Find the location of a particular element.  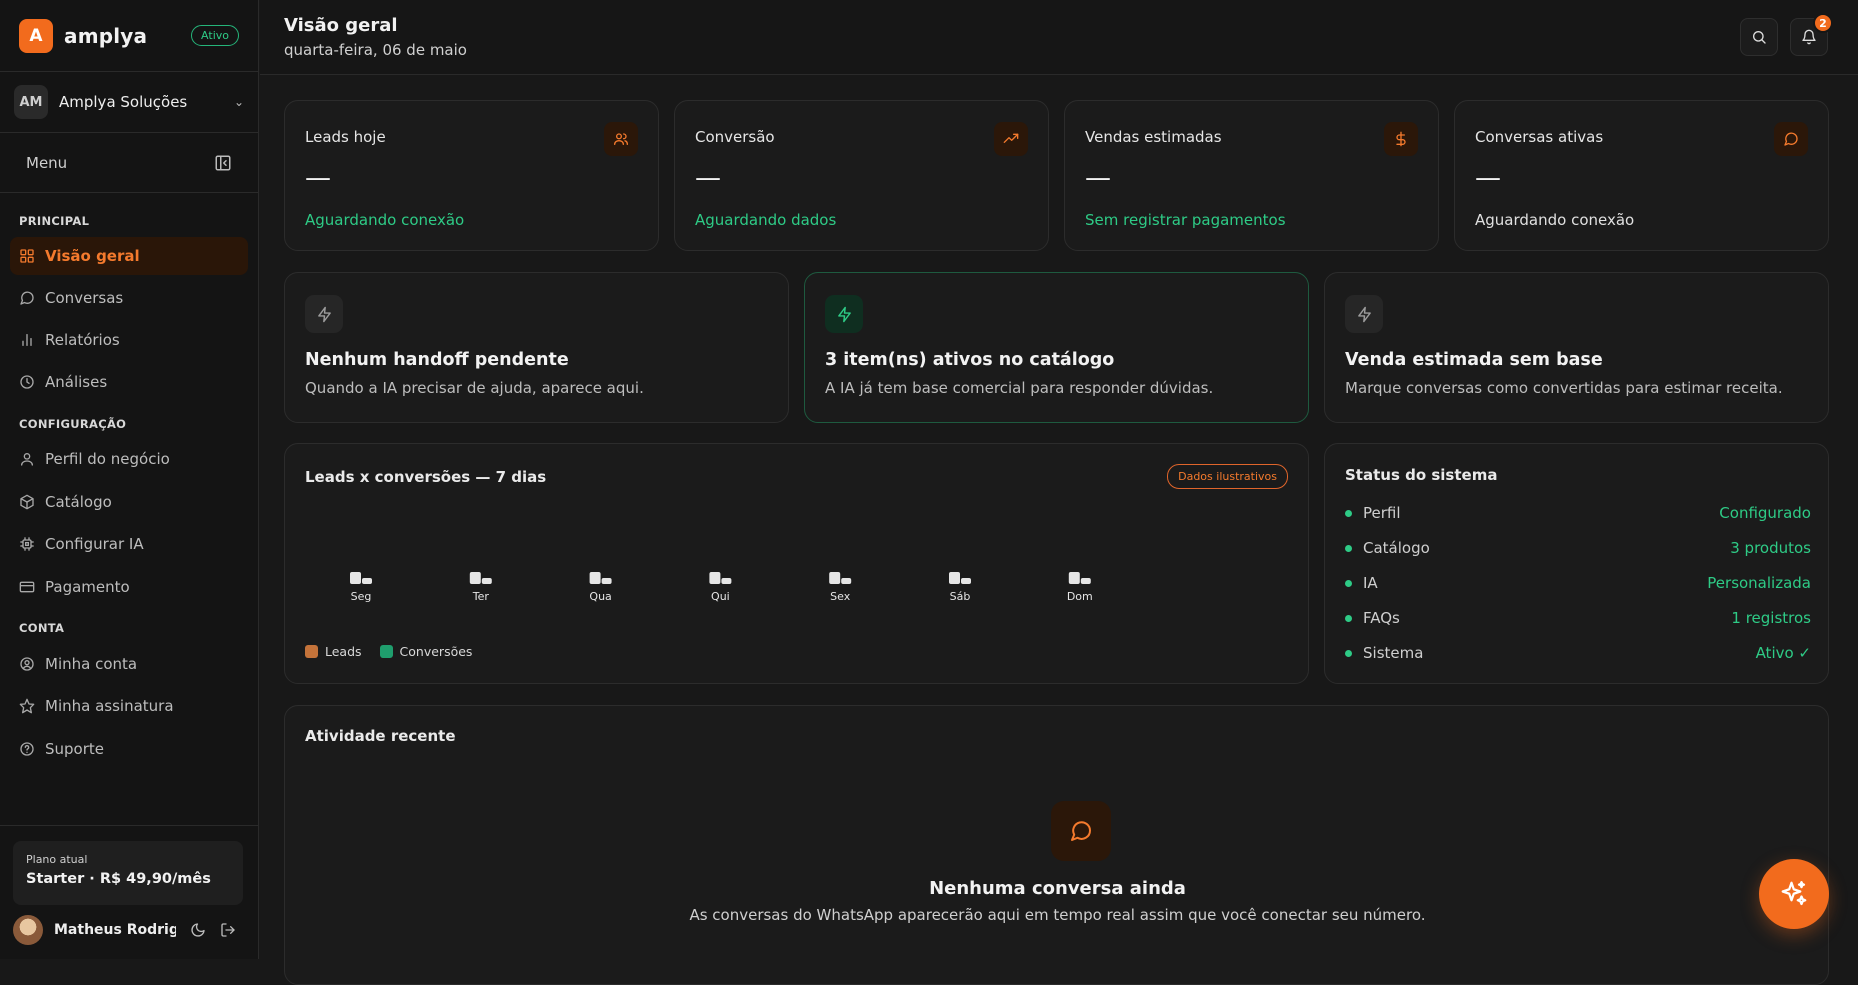

sidebar-item-perfil: Perfil do negócio is located at coordinates (129, 459).